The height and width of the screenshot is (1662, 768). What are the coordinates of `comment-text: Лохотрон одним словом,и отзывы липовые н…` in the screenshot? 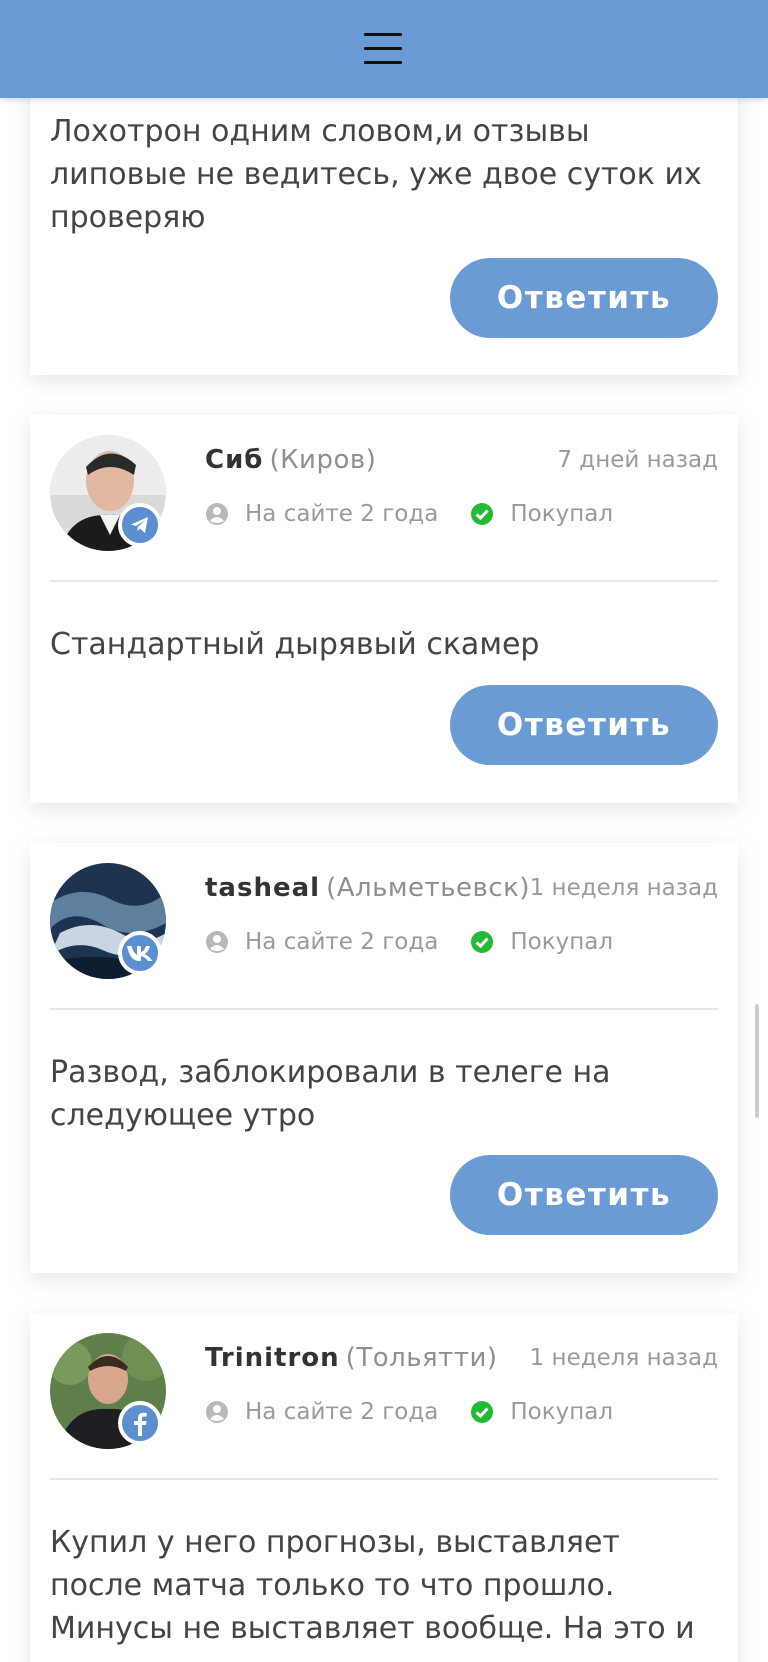 It's located at (376, 174).